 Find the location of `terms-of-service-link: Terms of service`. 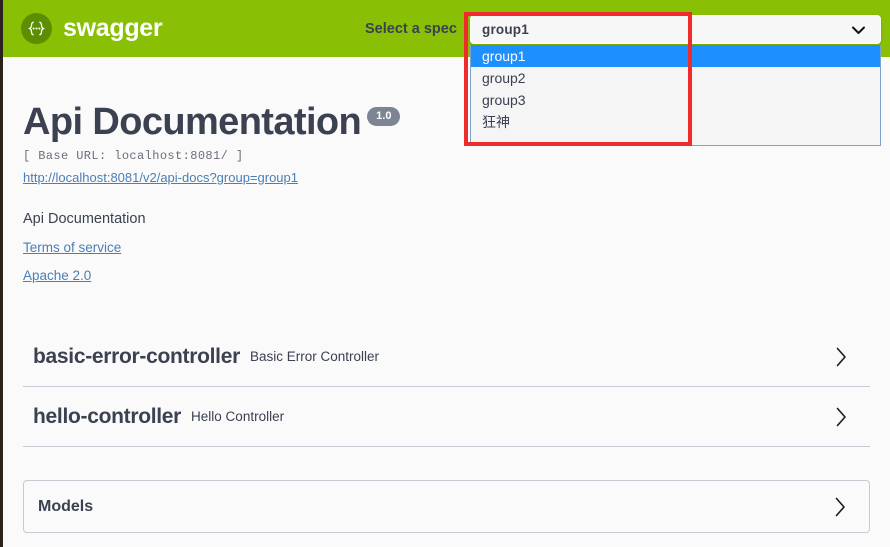

terms-of-service-link: Terms of service is located at coordinates (72, 247).